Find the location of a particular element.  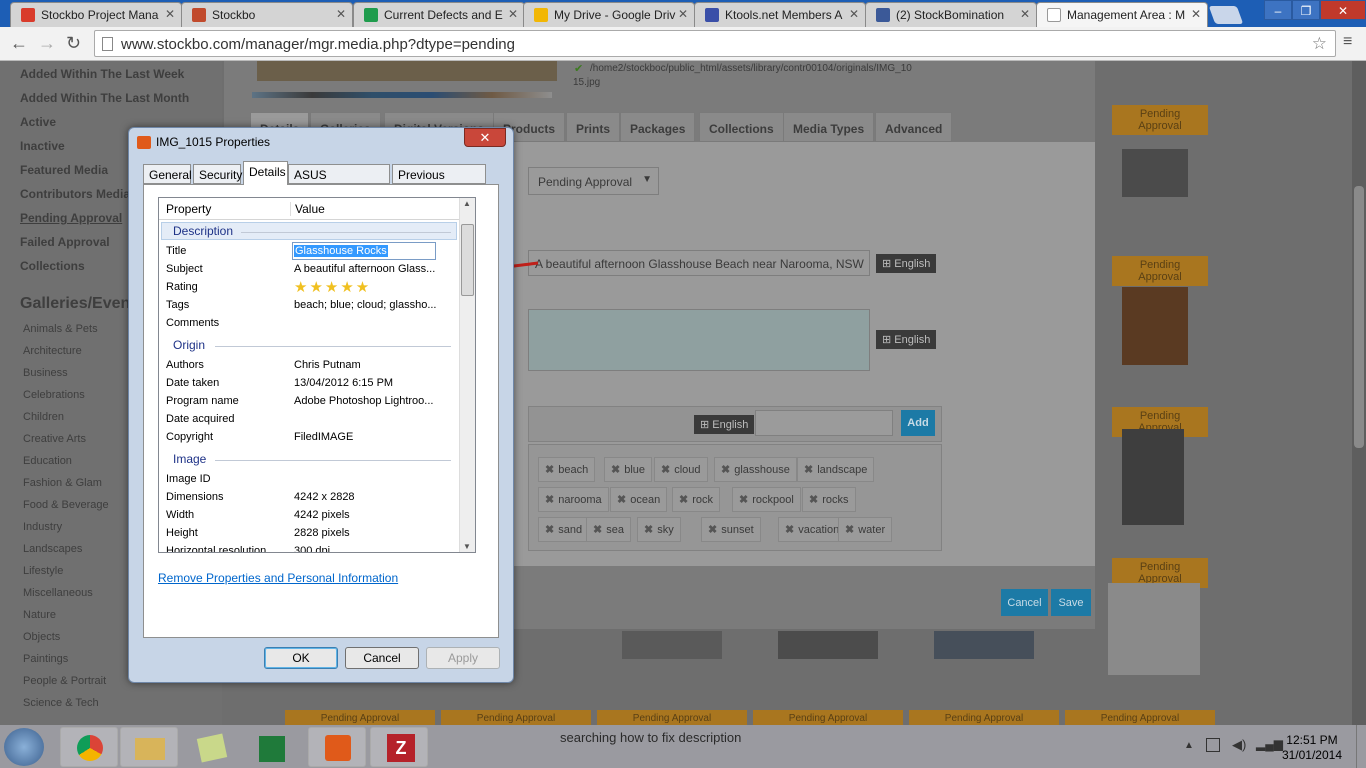

sidebar-item: Added Within The Last Week is located at coordinates (102, 74).